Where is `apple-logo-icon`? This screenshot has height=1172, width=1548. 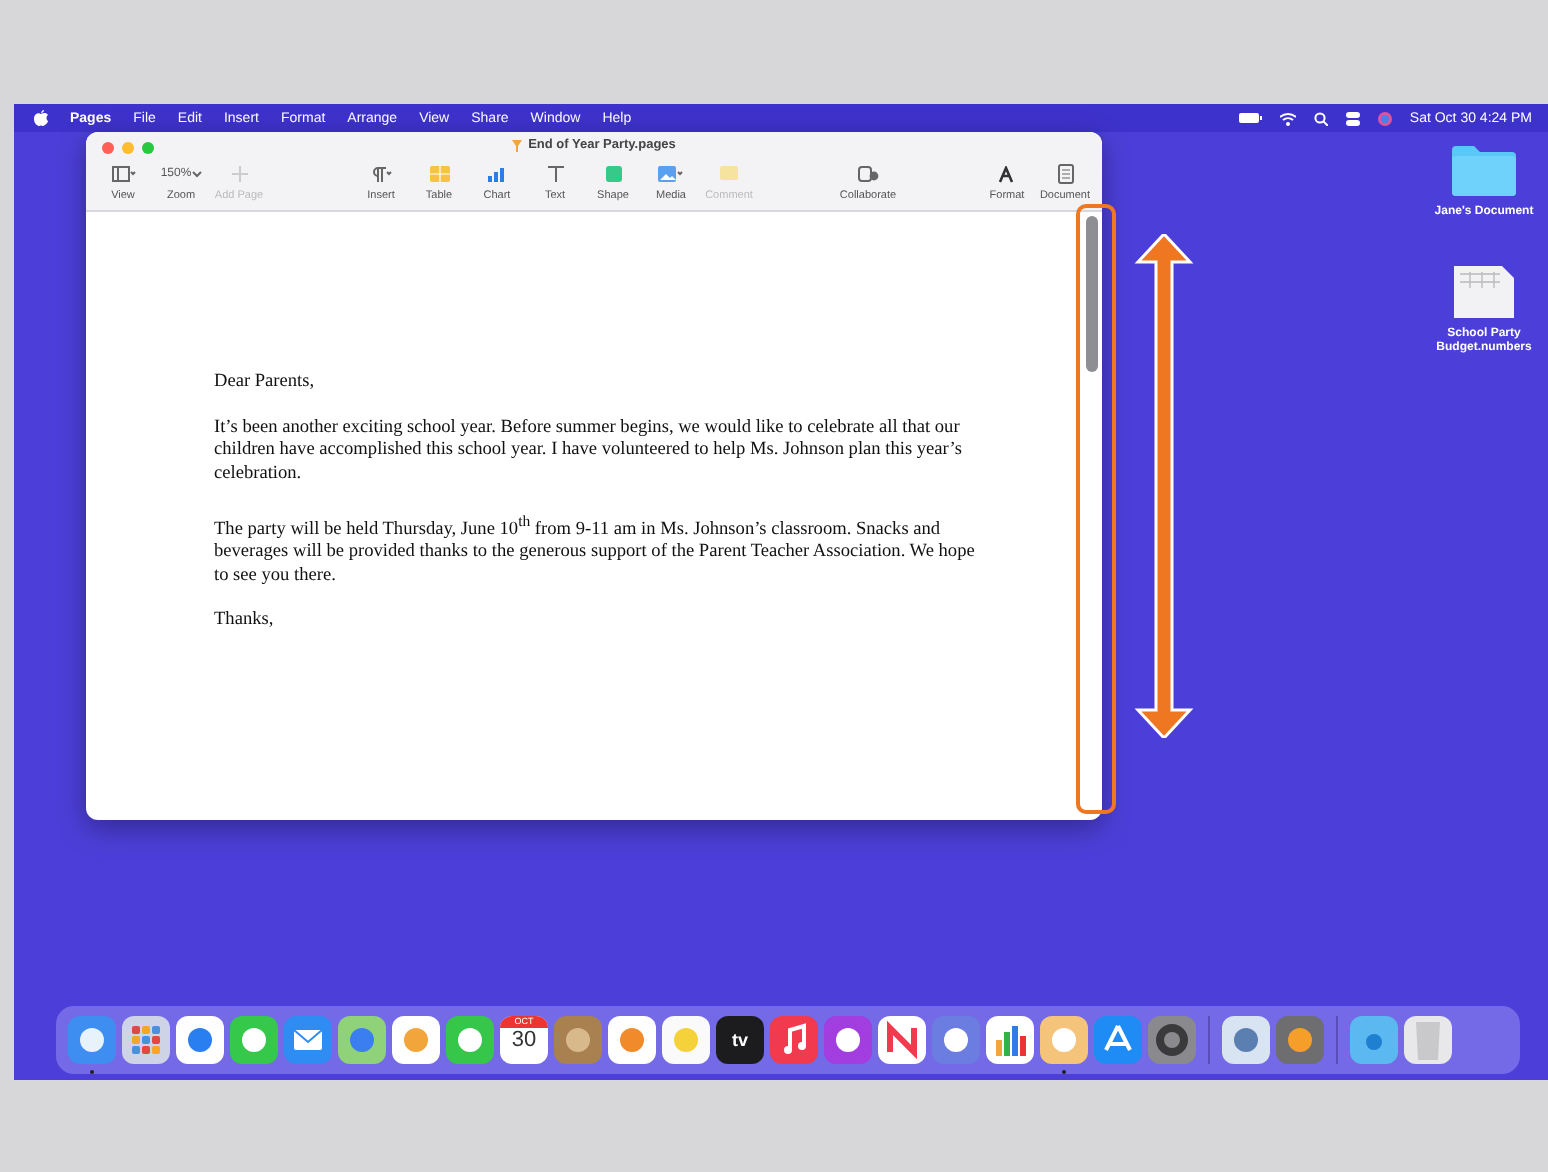 apple-logo-icon is located at coordinates (41, 118).